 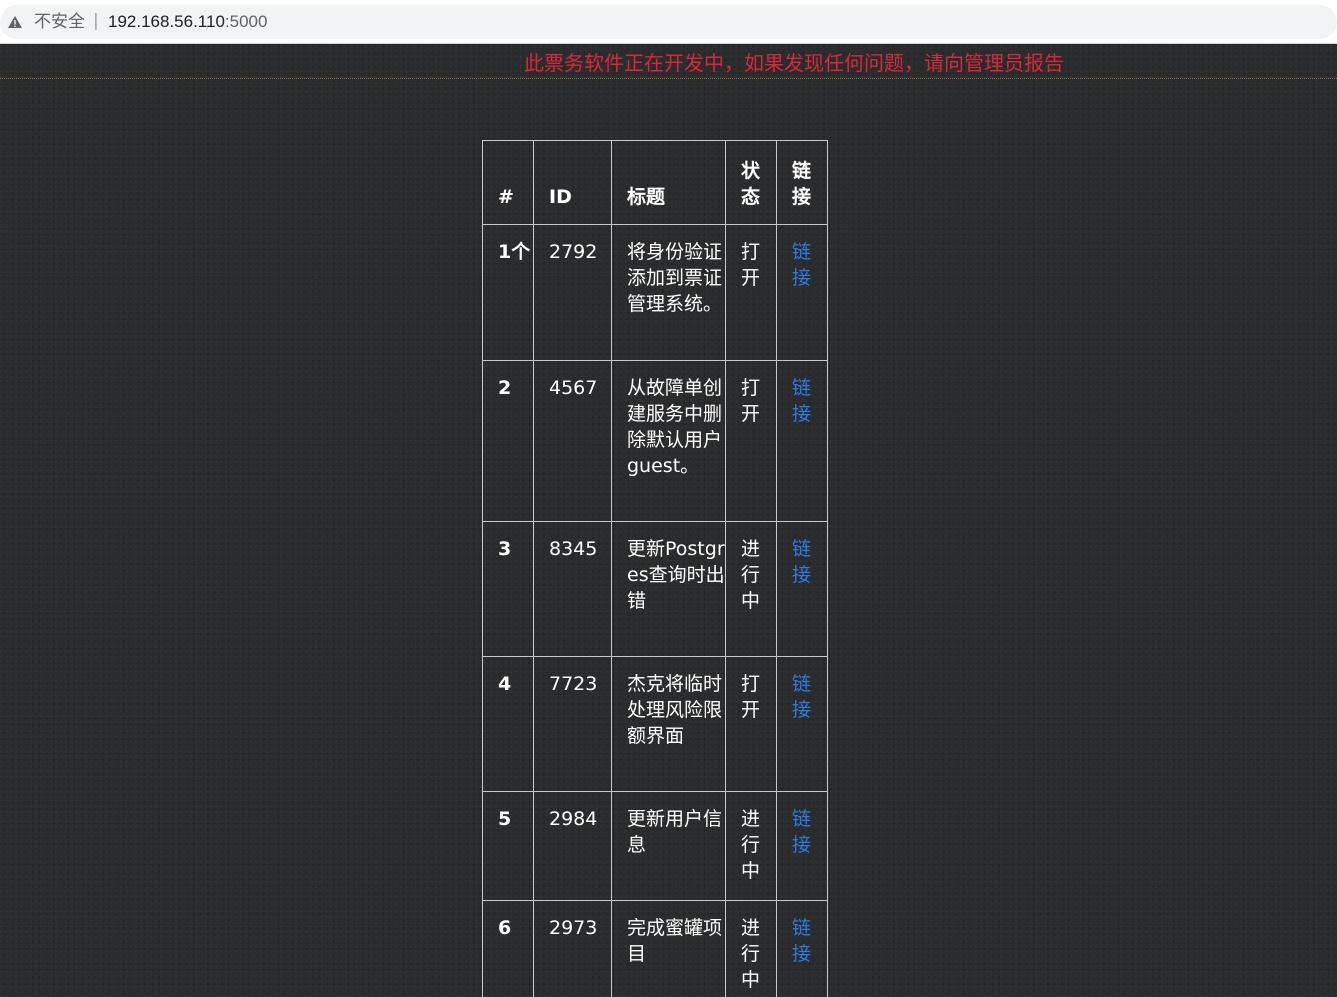 I want to click on security-label: 不安全, so click(x=59, y=22).